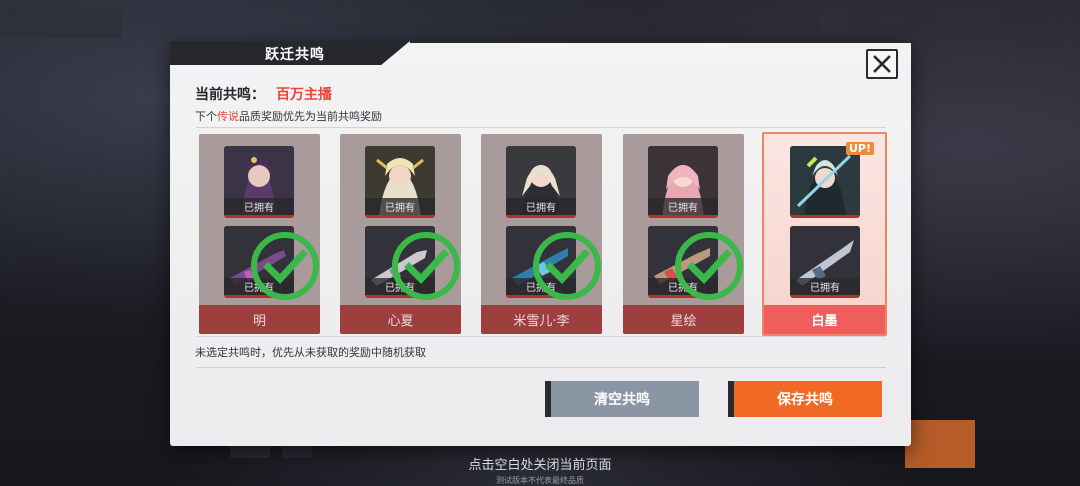  I want to click on resonance-card-xinghui: 已拥有 已拥有 星绘, so click(683, 234).